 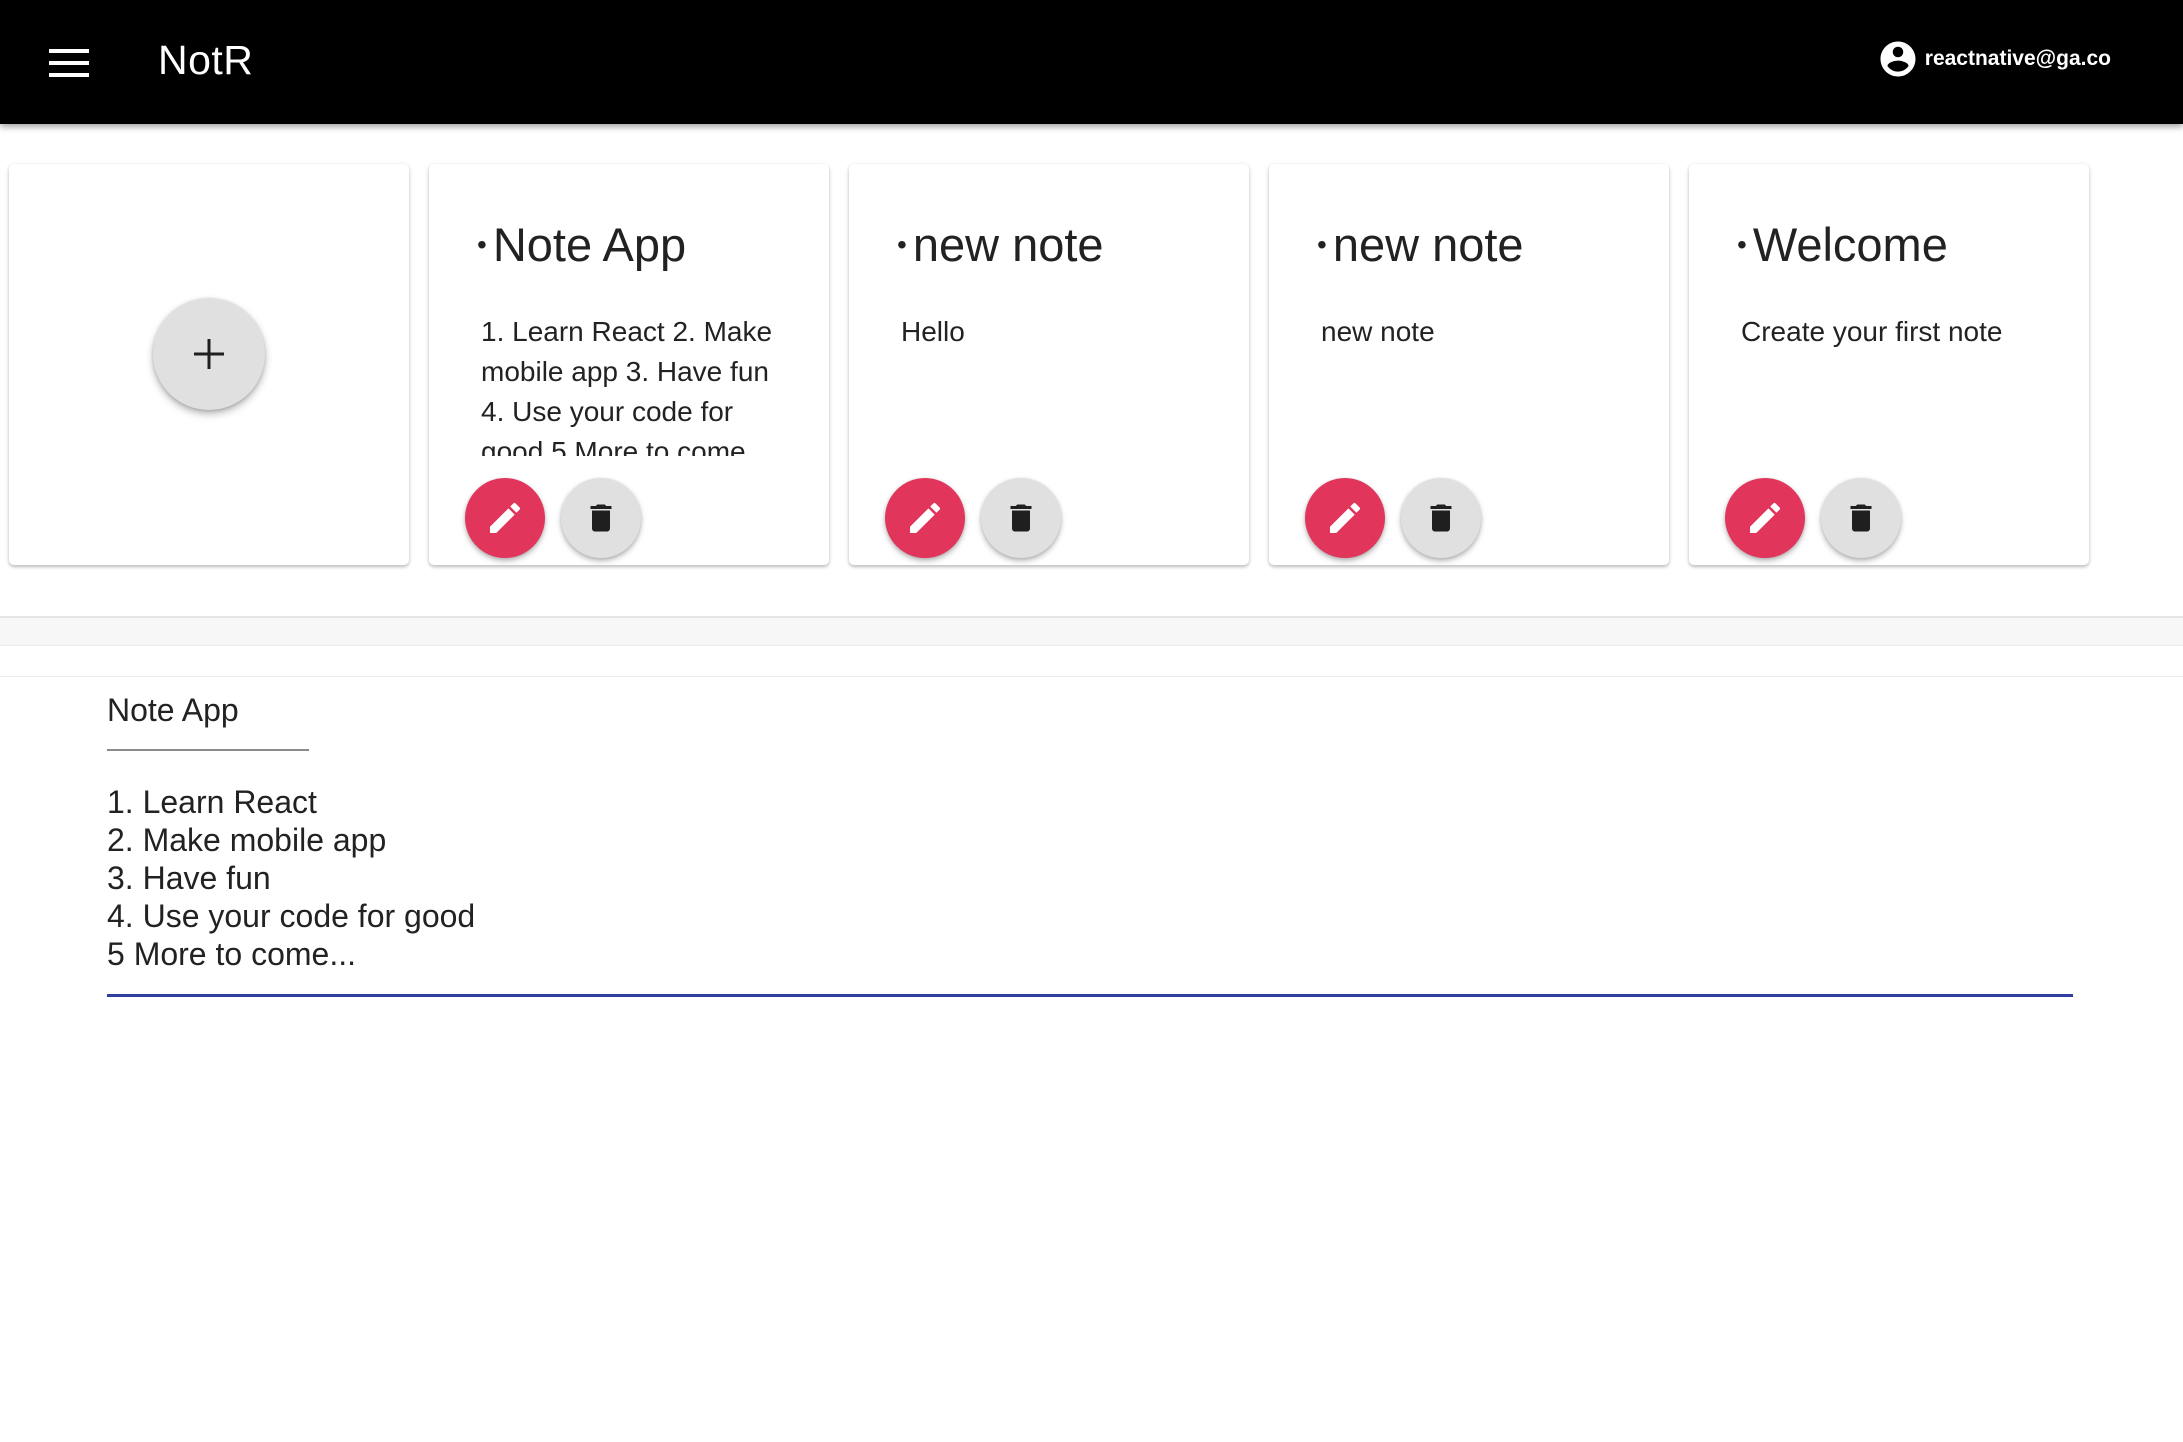 I want to click on account-circle-icon, so click(x=1898, y=59).